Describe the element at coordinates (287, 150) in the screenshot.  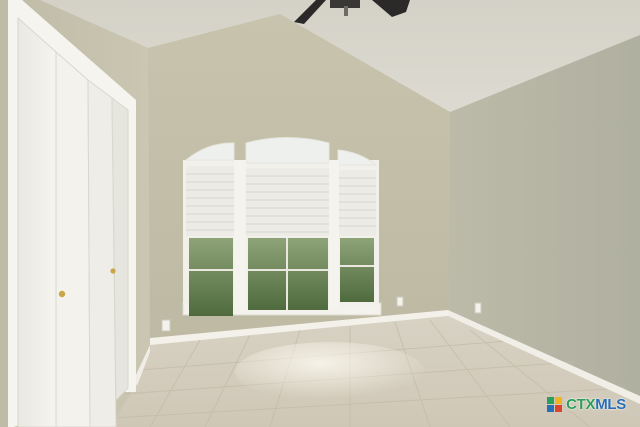
I see `window-arch-center` at that location.